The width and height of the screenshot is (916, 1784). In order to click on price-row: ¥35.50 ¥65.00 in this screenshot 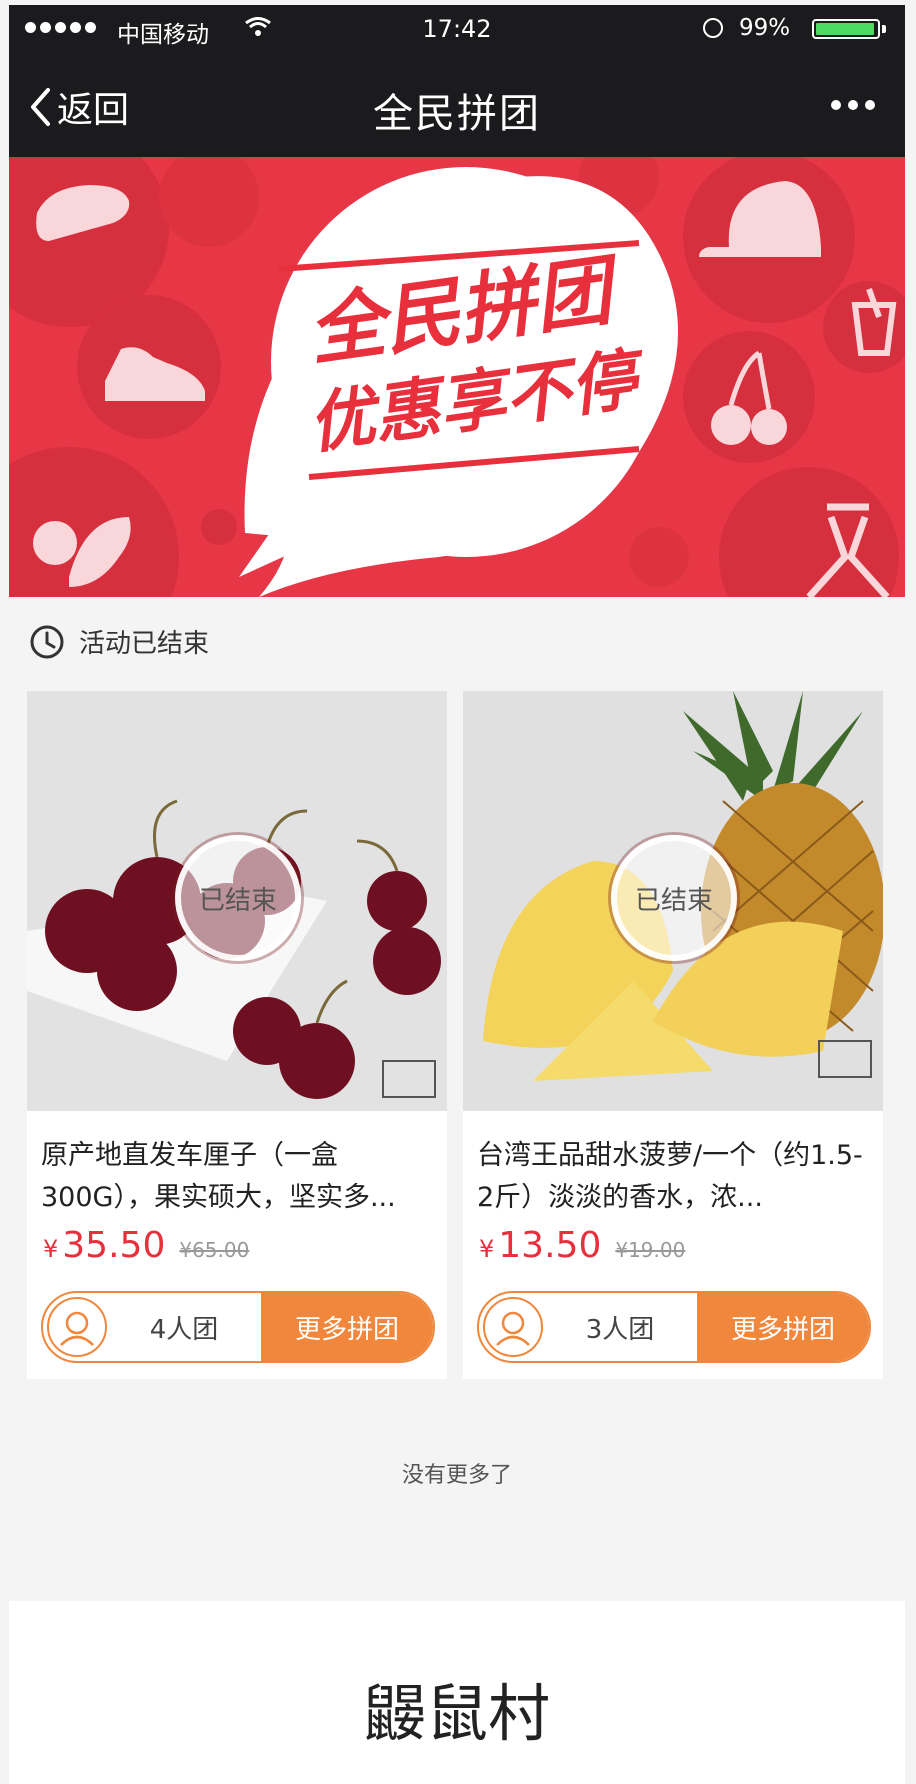, I will do `click(146, 1245)`.